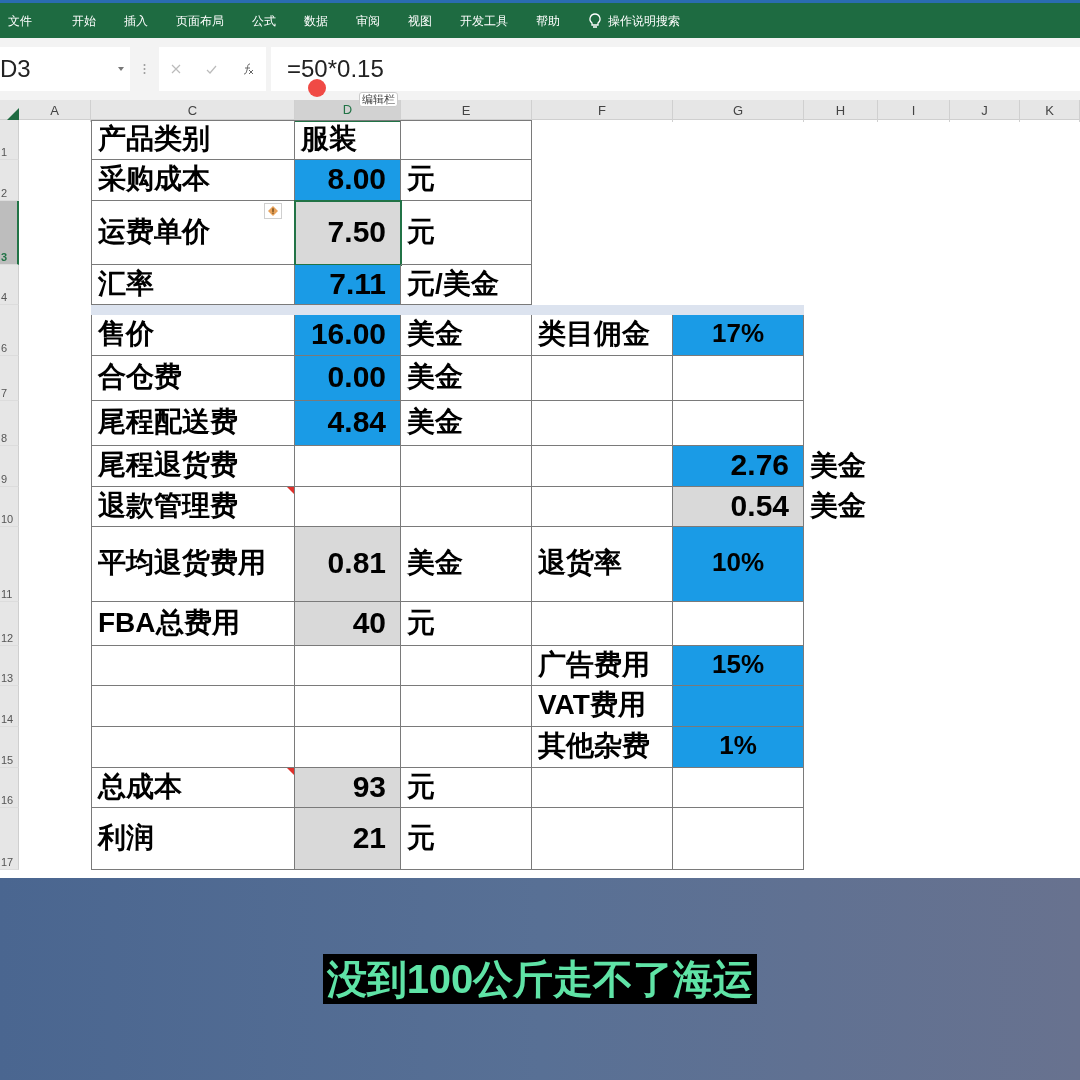  Describe the element at coordinates (368, 20) in the screenshot. I see `ribbon-tab: 审阅` at that location.